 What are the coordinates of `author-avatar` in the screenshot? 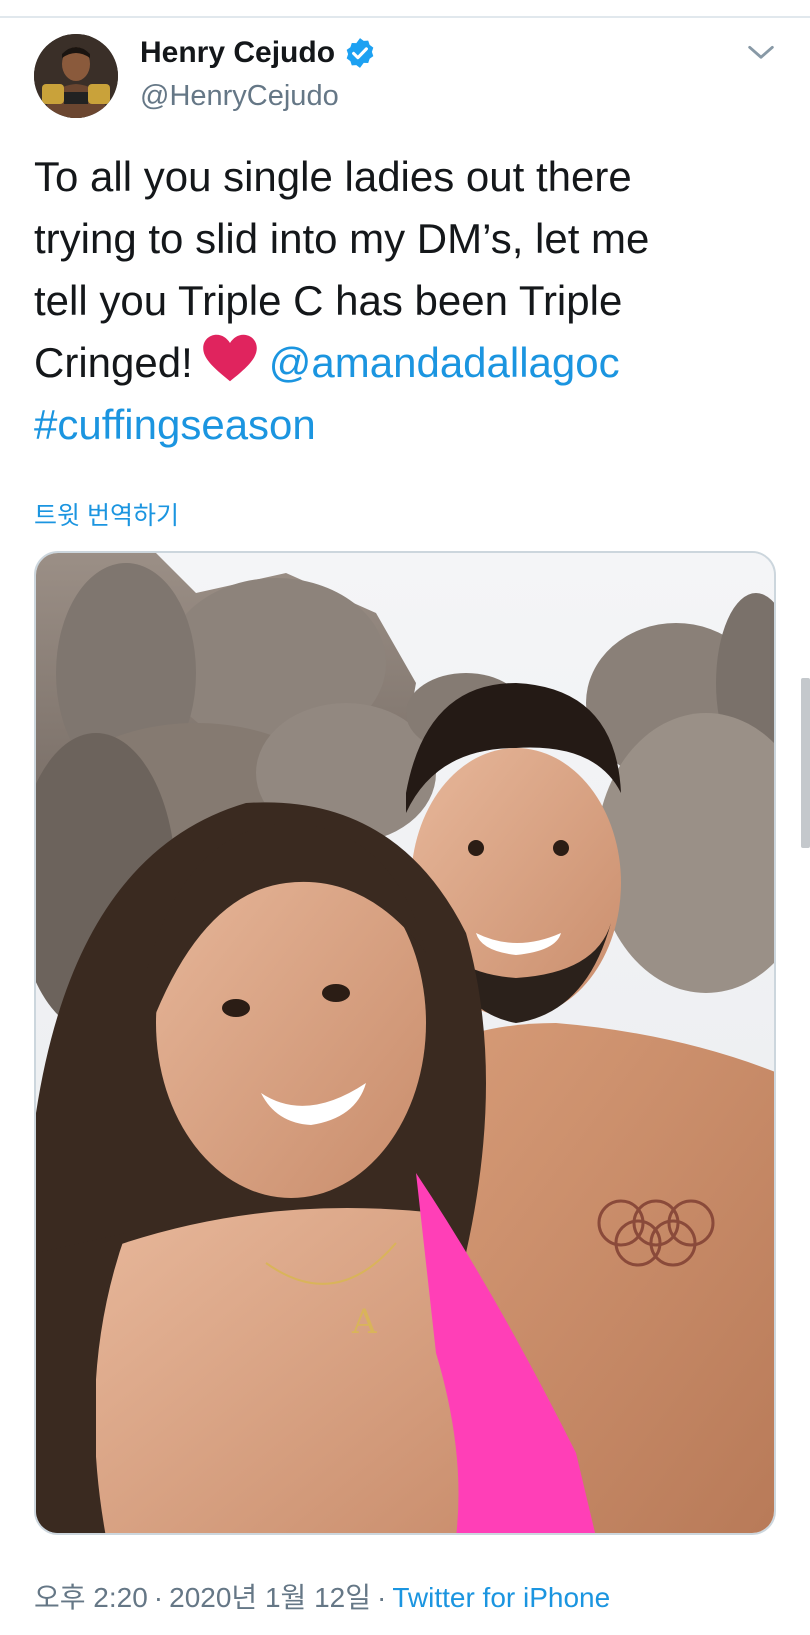 It's located at (76, 76).